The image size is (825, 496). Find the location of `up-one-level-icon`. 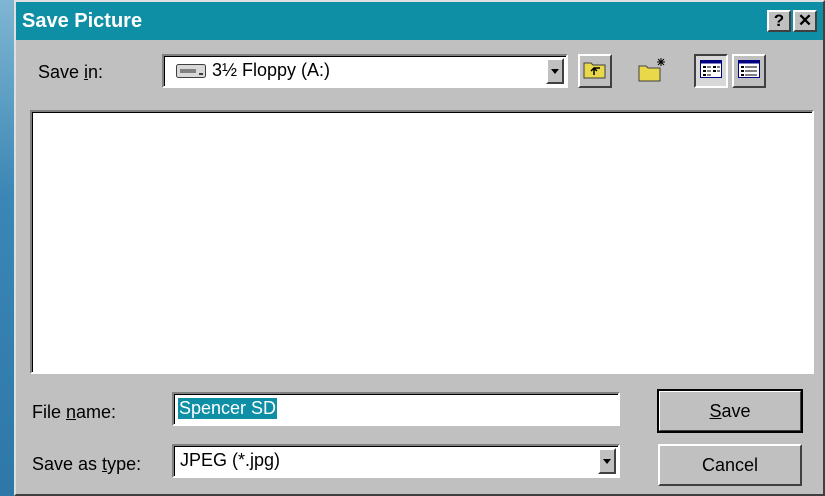

up-one-level-icon is located at coordinates (595, 71).